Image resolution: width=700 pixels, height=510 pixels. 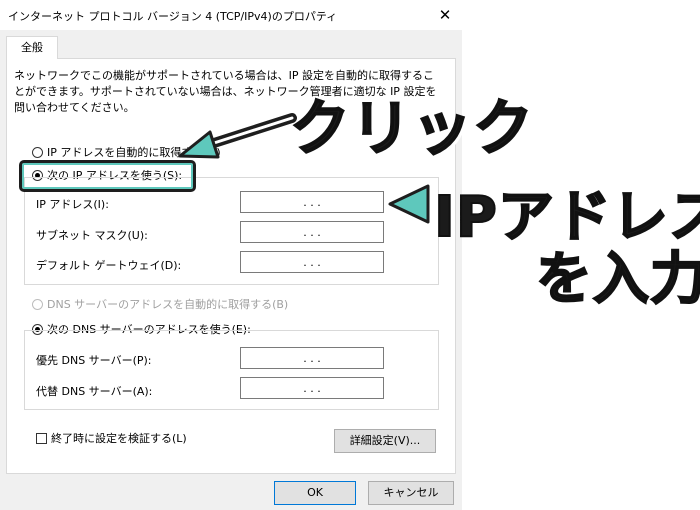 I want to click on arrow-to-radio-icon, so click(x=237, y=136).